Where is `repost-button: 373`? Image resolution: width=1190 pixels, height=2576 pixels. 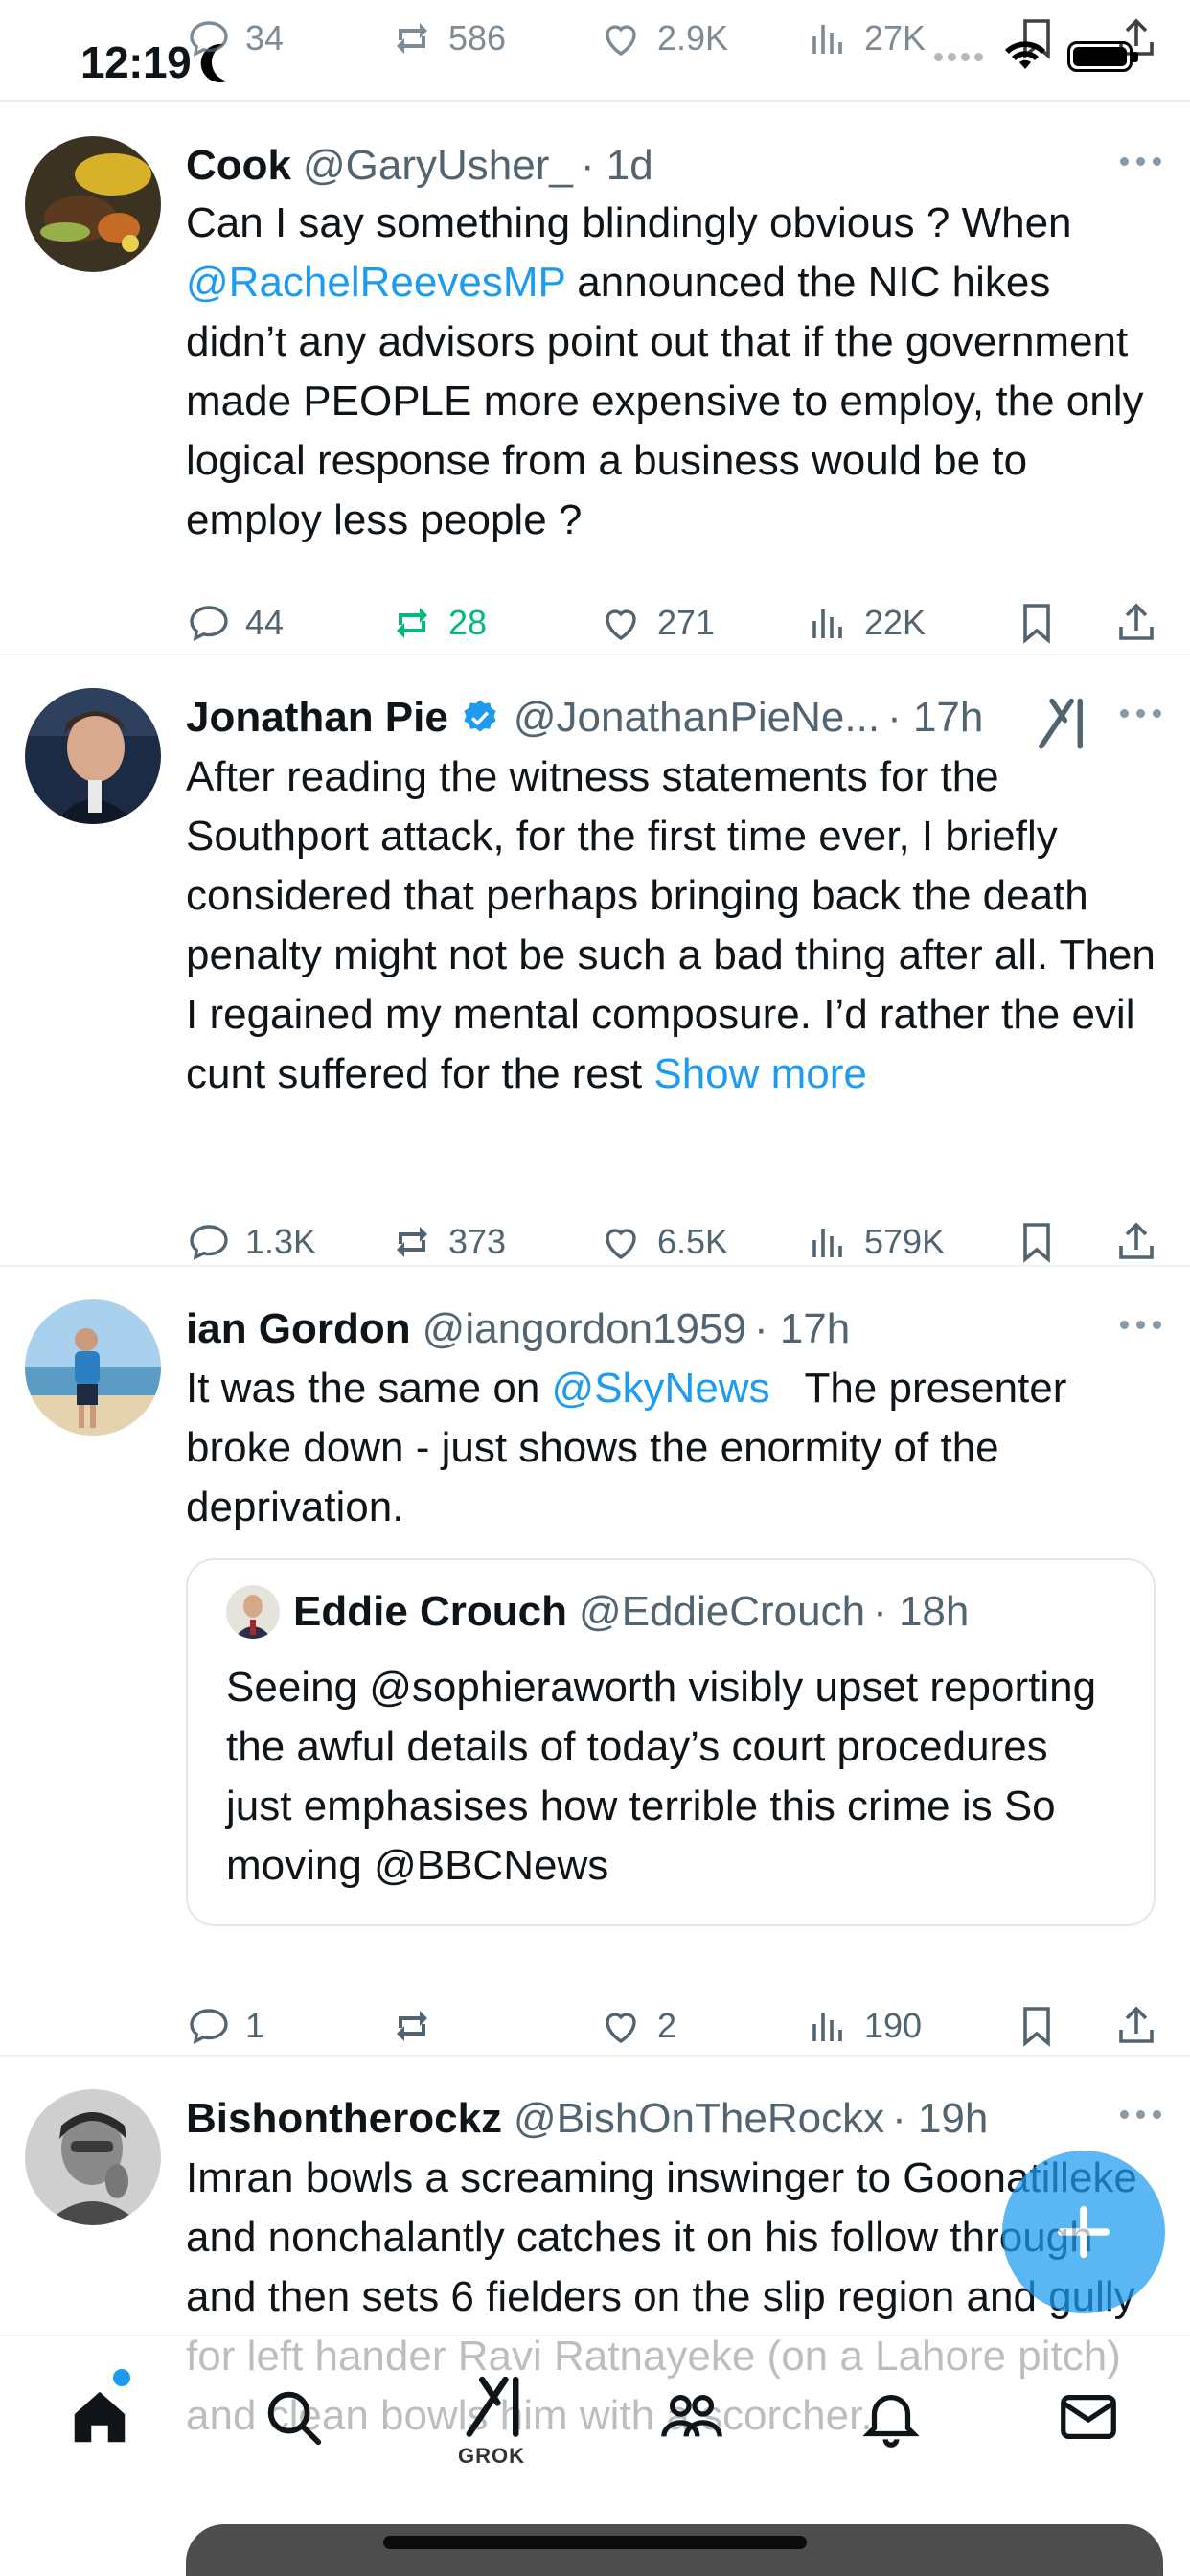 repost-button: 373 is located at coordinates (448, 1242).